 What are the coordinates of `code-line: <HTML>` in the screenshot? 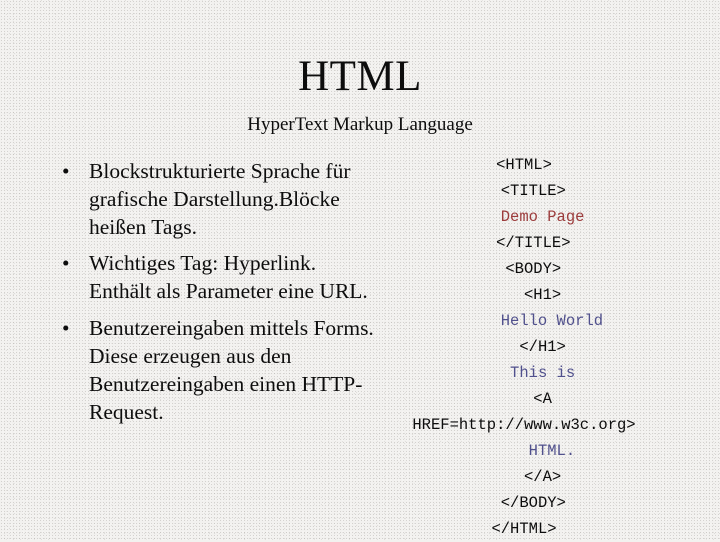 It's located at (524, 165).